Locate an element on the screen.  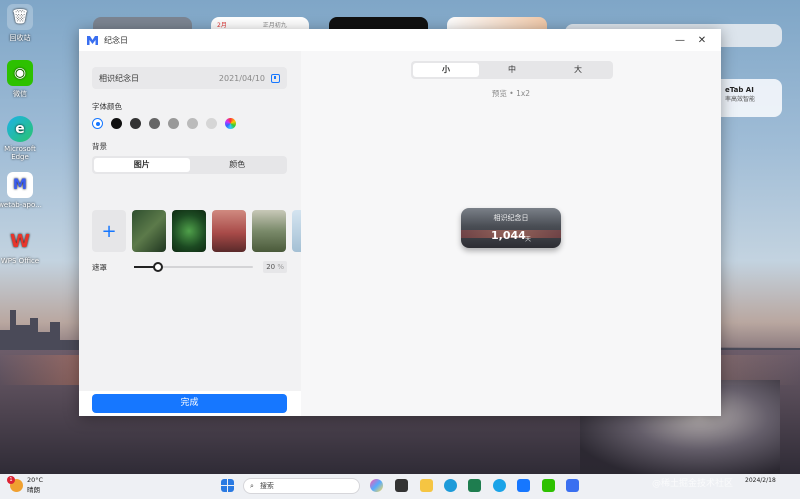
font-color-label: 字体颜色 is located at coordinates (107, 106).